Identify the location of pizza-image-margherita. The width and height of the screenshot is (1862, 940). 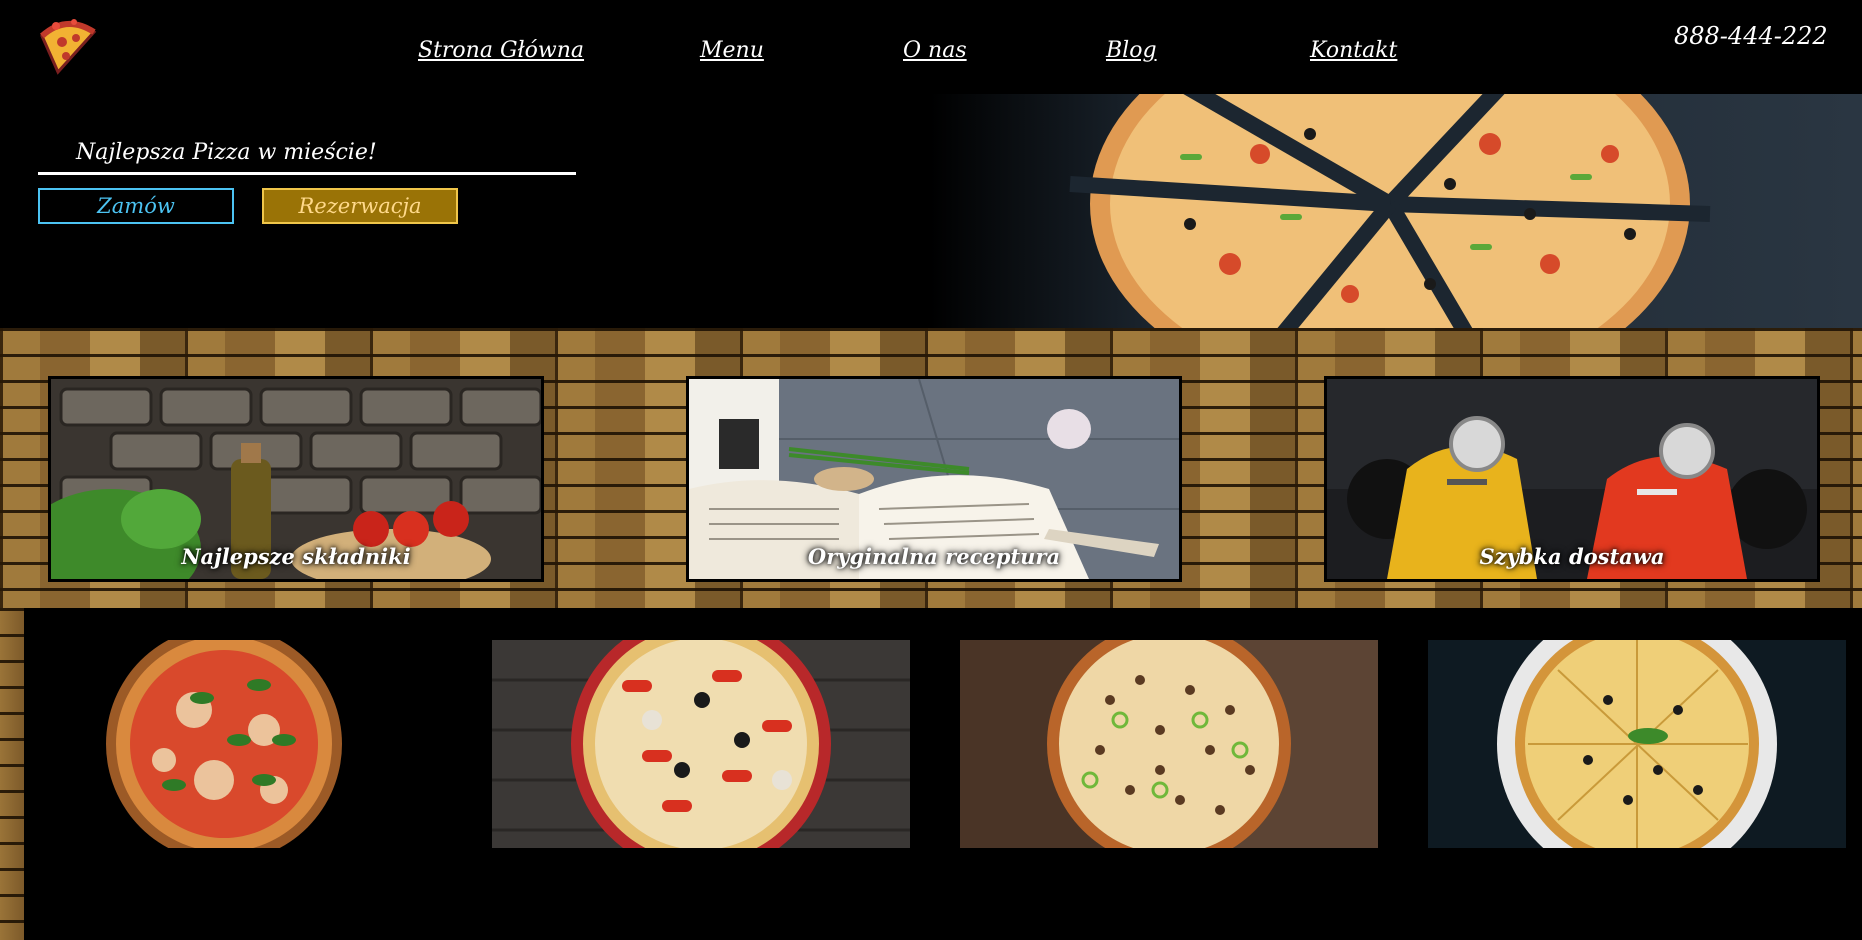
(233, 744).